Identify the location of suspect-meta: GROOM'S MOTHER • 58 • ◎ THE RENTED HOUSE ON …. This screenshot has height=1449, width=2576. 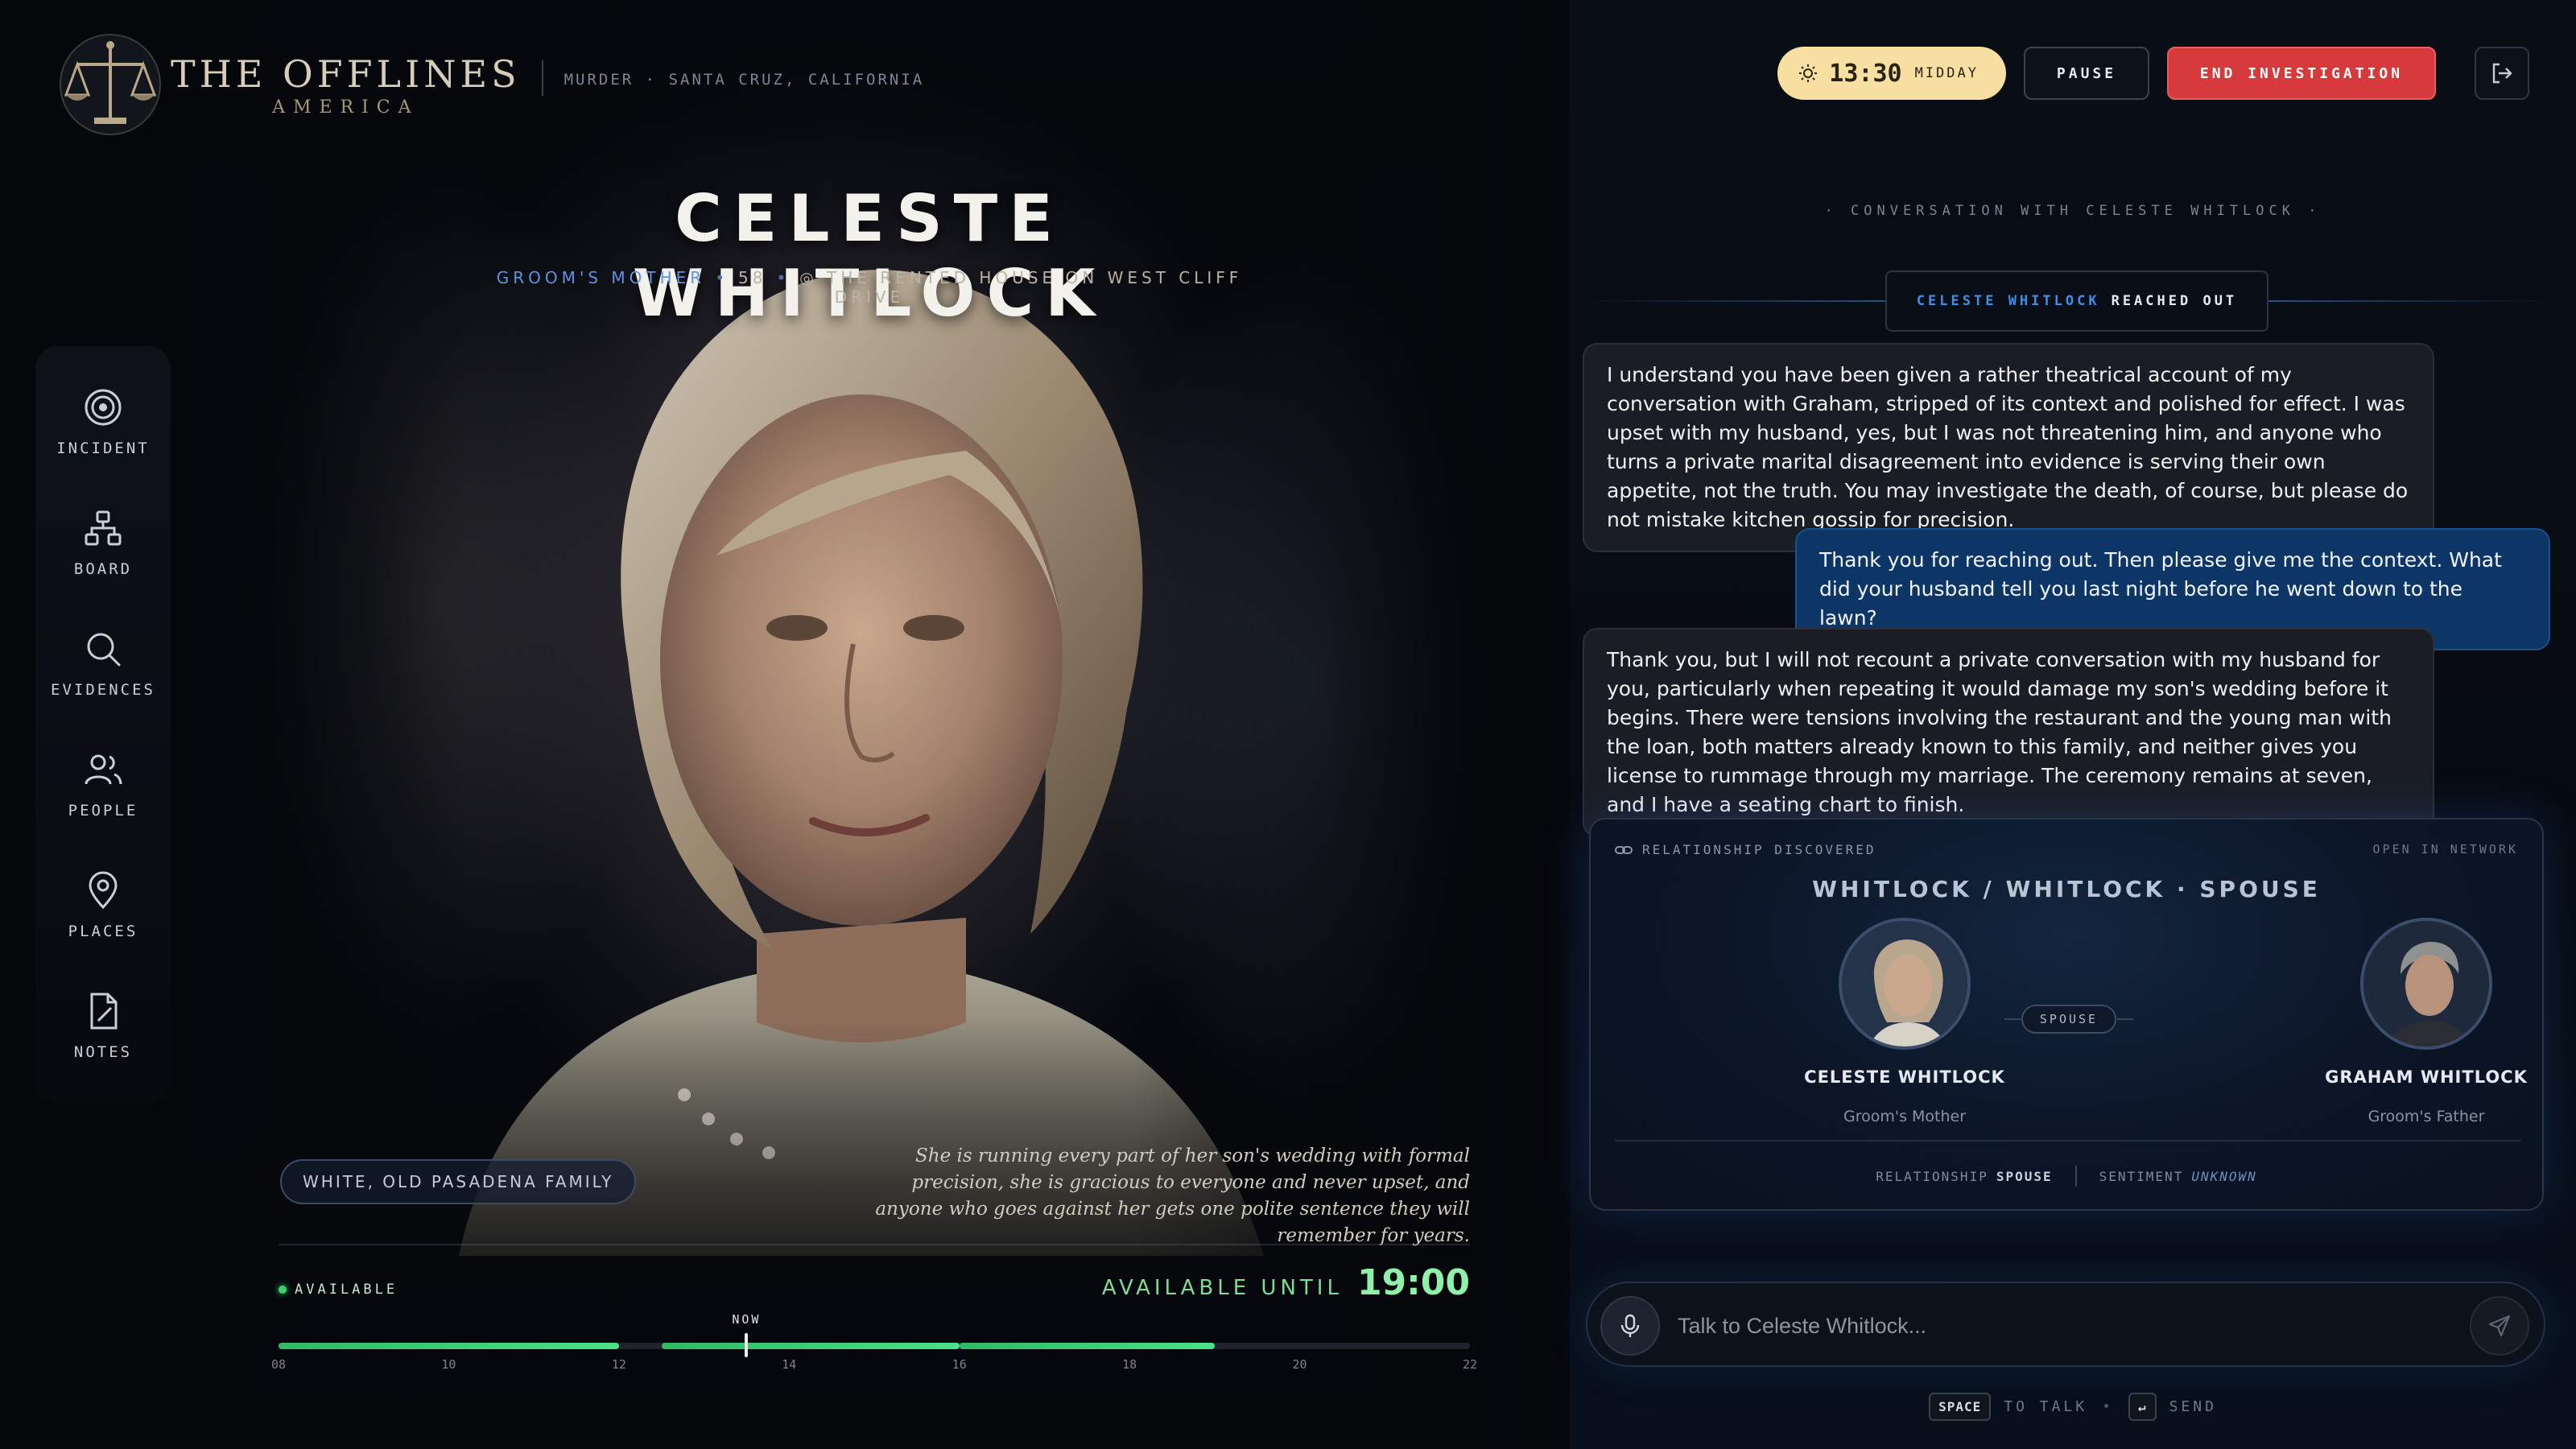
(869, 287).